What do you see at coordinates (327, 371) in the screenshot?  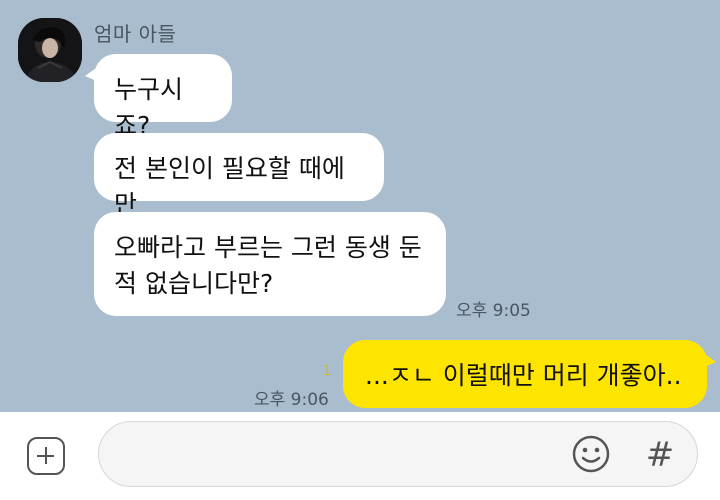 I see `unread-count: 1` at bounding box center [327, 371].